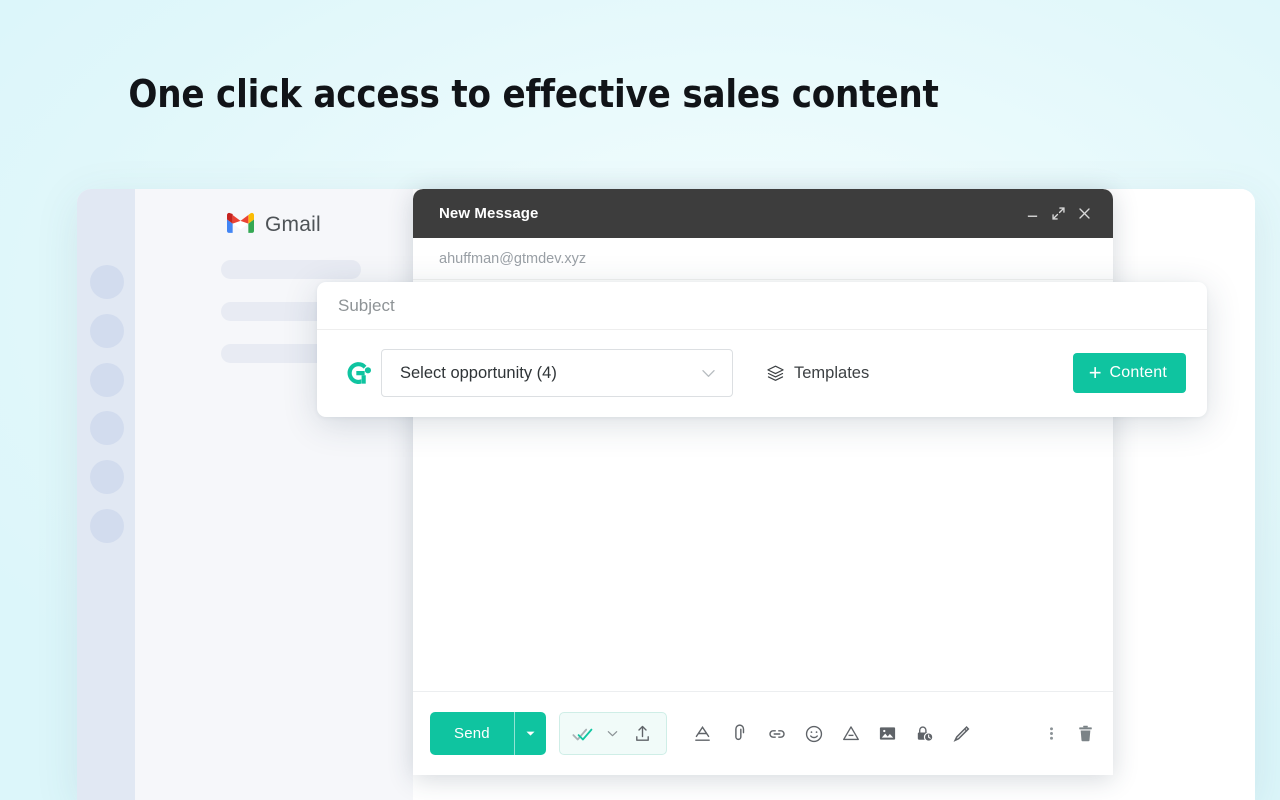 The image size is (1280, 800). Describe the element at coordinates (1032, 214) in the screenshot. I see `minimize-button` at that location.